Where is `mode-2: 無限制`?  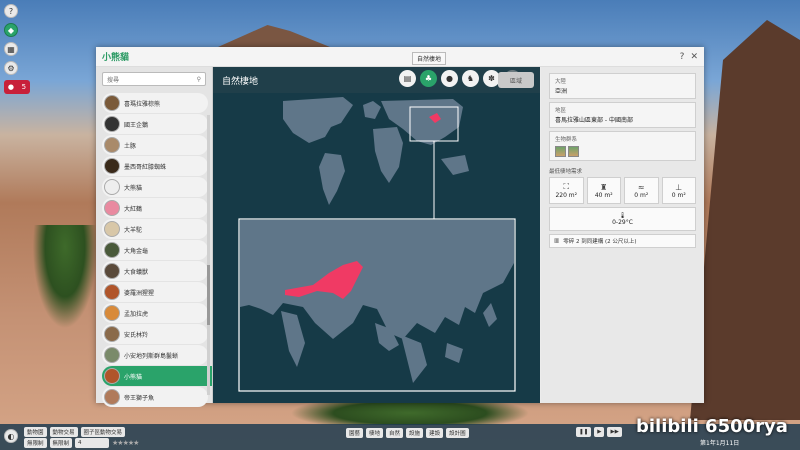
mode-2: 無限制 is located at coordinates (61, 443).